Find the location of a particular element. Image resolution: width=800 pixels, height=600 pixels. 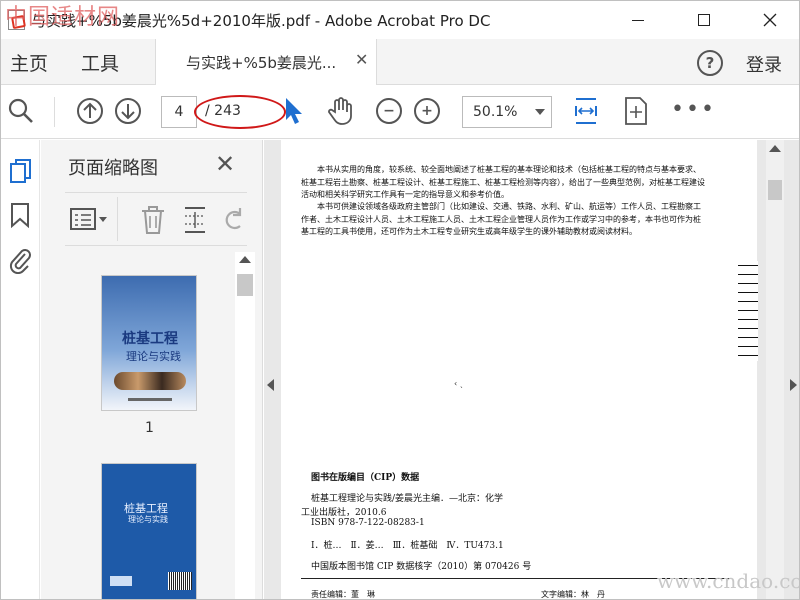

collapse-left-panel-icon is located at coordinates (270, 385).